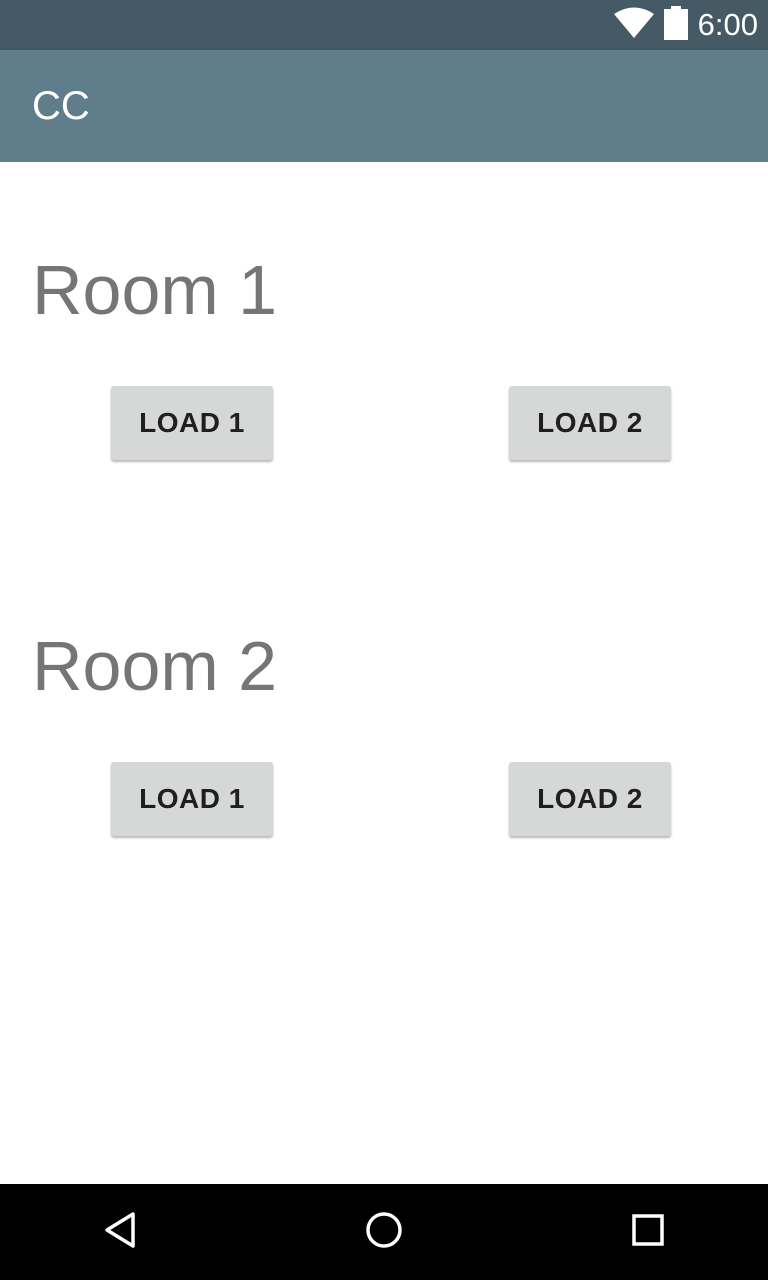 The width and height of the screenshot is (768, 1280). I want to click on recents-icon, so click(648, 1232).